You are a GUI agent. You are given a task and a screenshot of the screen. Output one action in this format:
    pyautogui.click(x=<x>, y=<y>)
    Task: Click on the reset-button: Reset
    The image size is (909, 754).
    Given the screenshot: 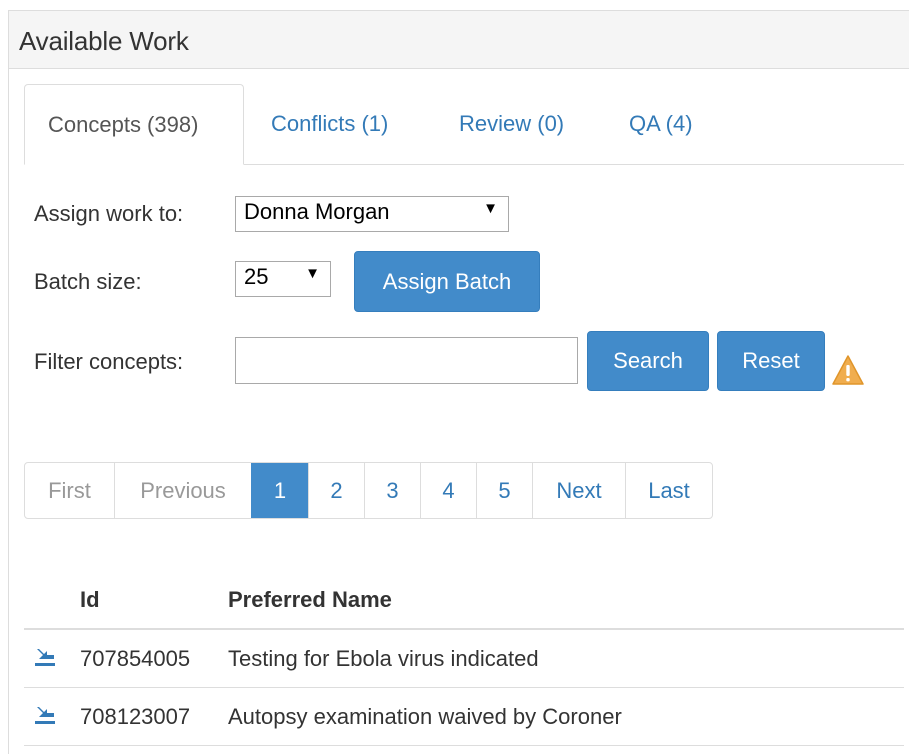 What is the action you would take?
    pyautogui.click(x=771, y=361)
    